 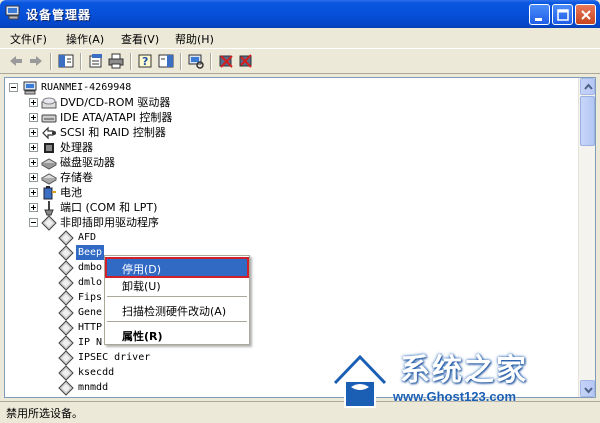 I want to click on tree-item-label: 磁盘驱动器, so click(x=87, y=162).